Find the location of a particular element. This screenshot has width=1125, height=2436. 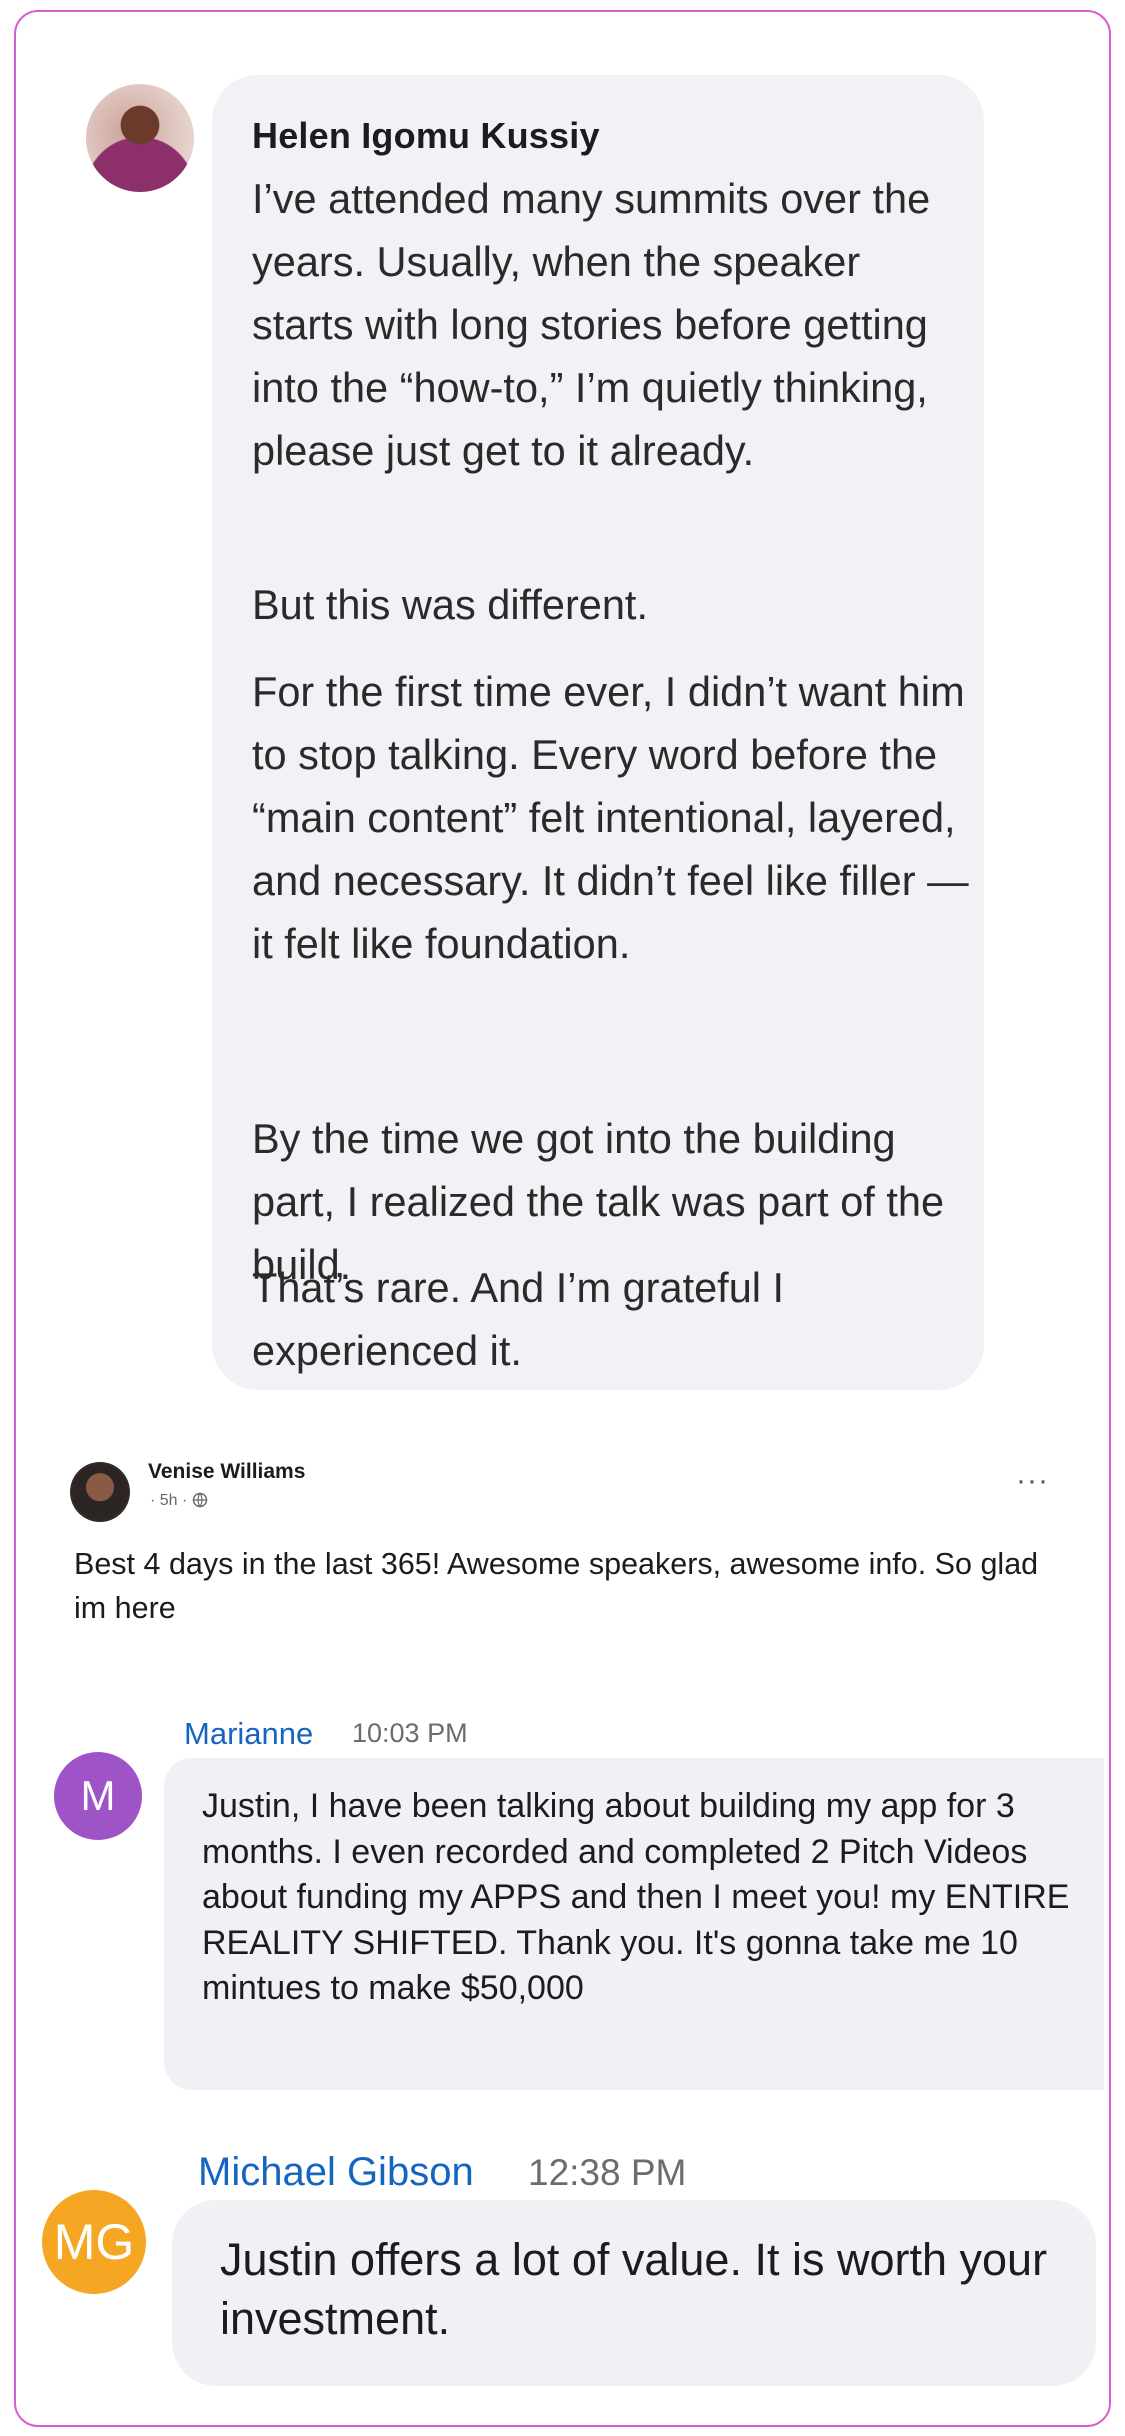

globe-icon is located at coordinates (200, 1500).